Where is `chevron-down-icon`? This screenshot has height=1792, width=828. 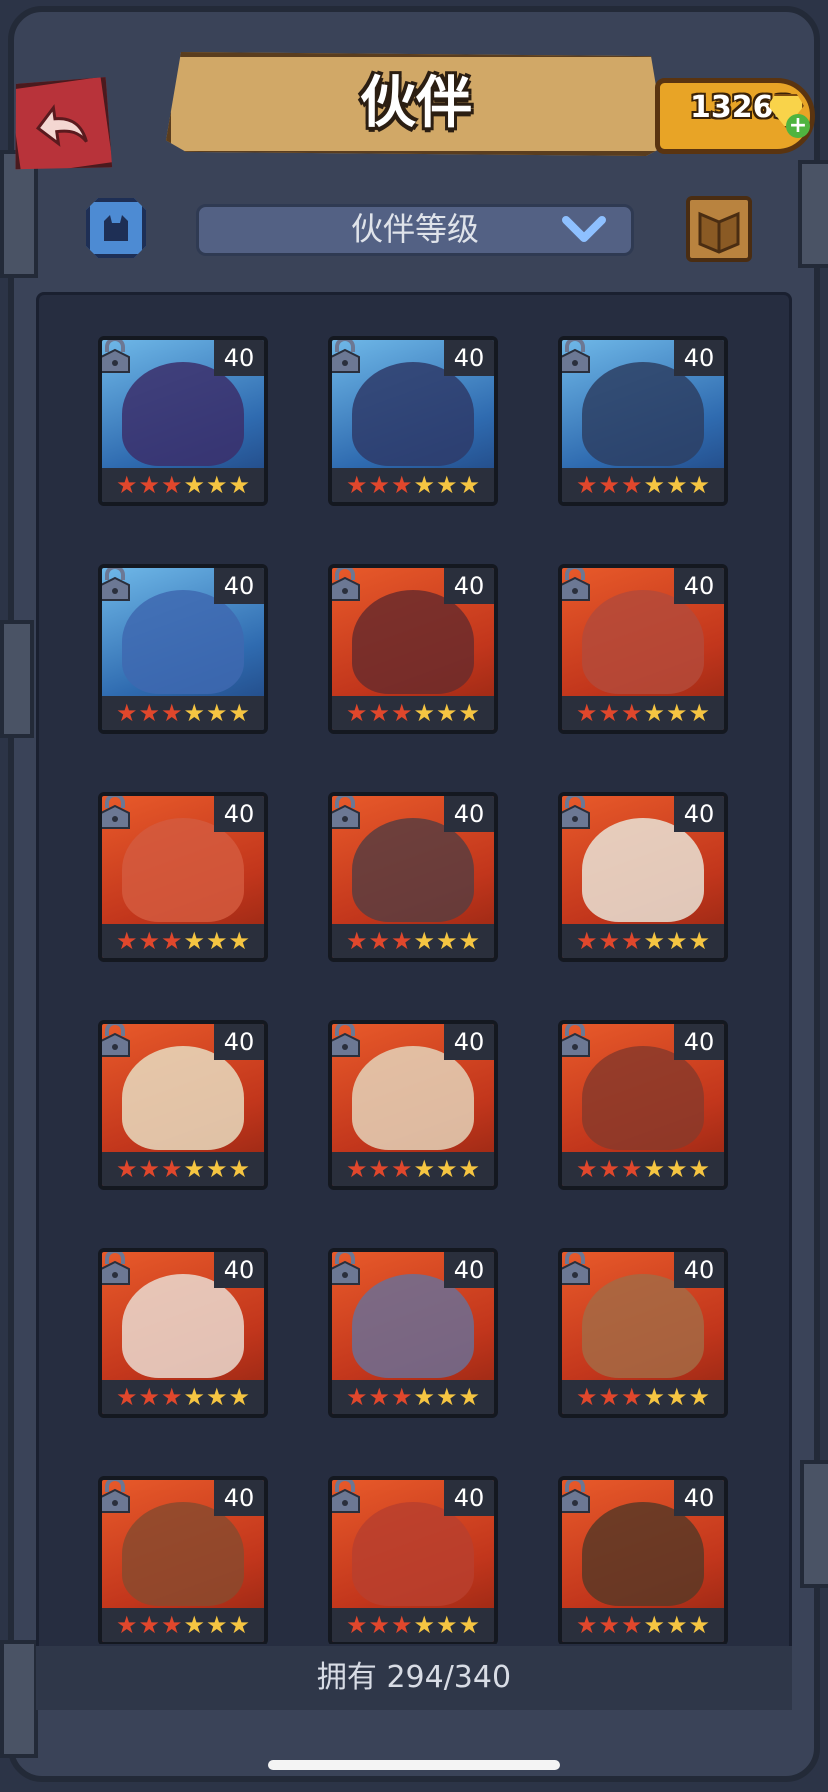 chevron-down-icon is located at coordinates (584, 230).